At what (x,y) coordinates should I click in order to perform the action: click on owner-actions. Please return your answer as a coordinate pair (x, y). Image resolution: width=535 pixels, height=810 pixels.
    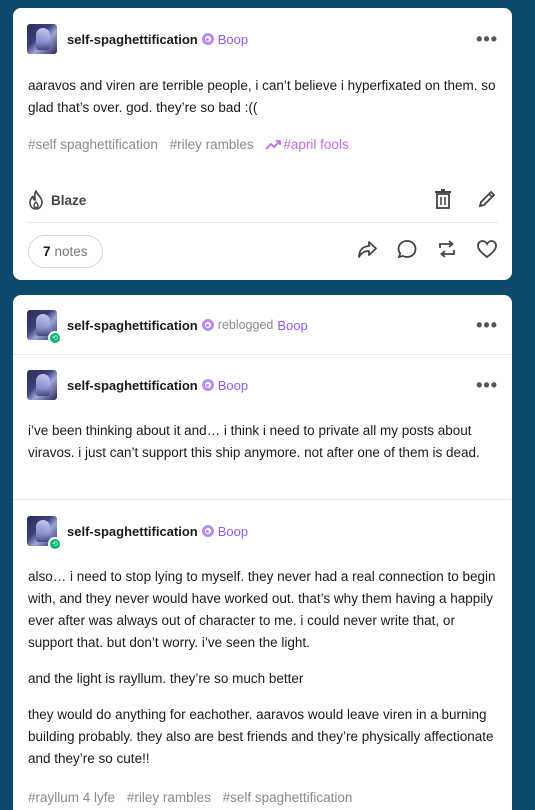
    Looking at the image, I should click on (465, 199).